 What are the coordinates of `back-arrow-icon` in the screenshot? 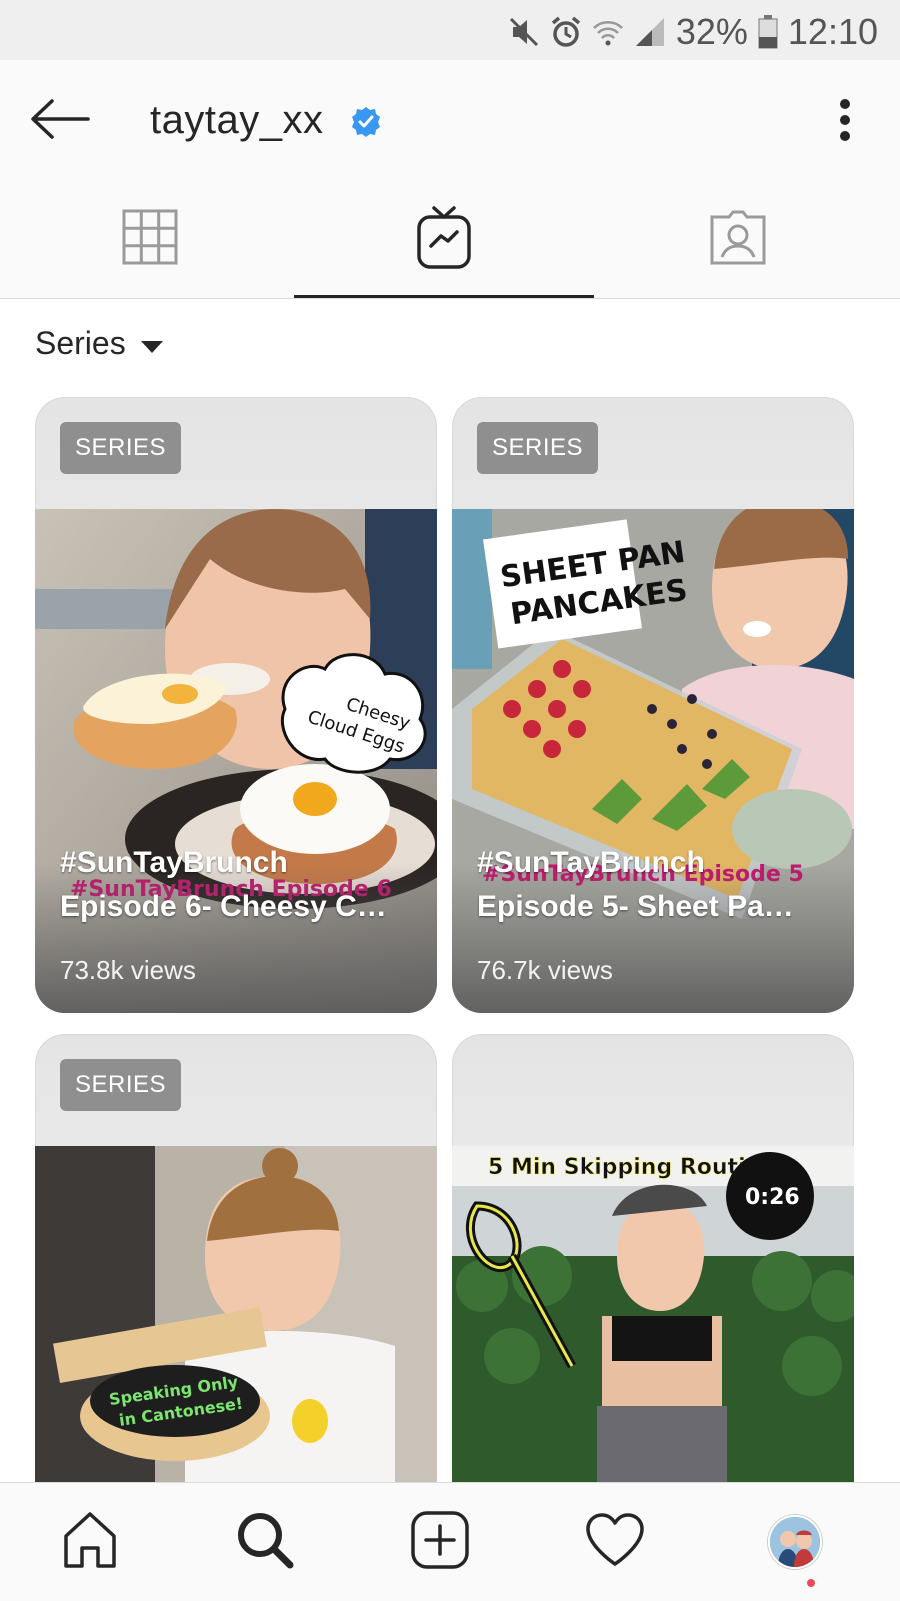 It's located at (60, 121).